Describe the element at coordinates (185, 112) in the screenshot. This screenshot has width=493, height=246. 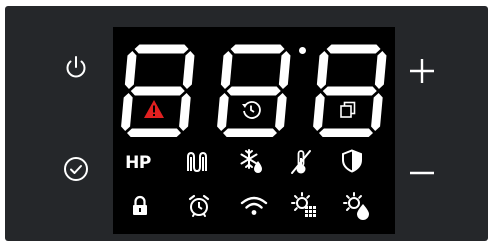
I see `digit-1-segment-c` at that location.